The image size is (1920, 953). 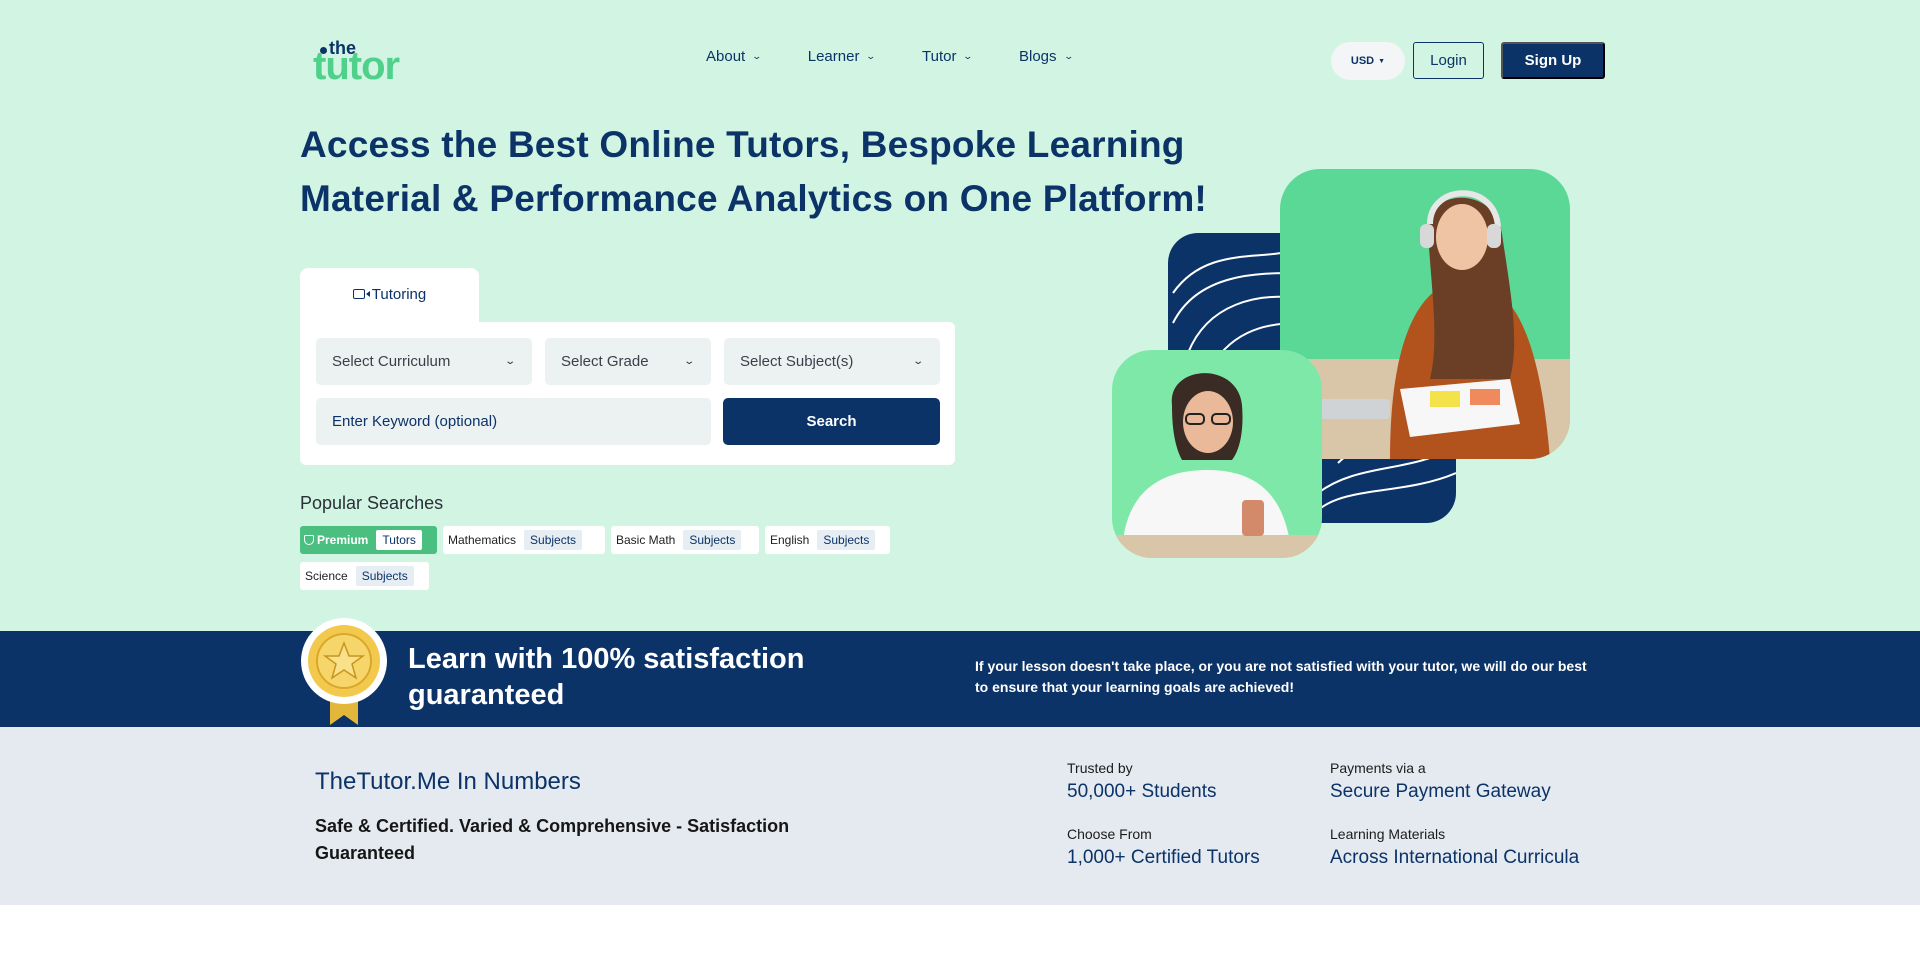 I want to click on select-label: Select Curriculum, so click(x=391, y=361).